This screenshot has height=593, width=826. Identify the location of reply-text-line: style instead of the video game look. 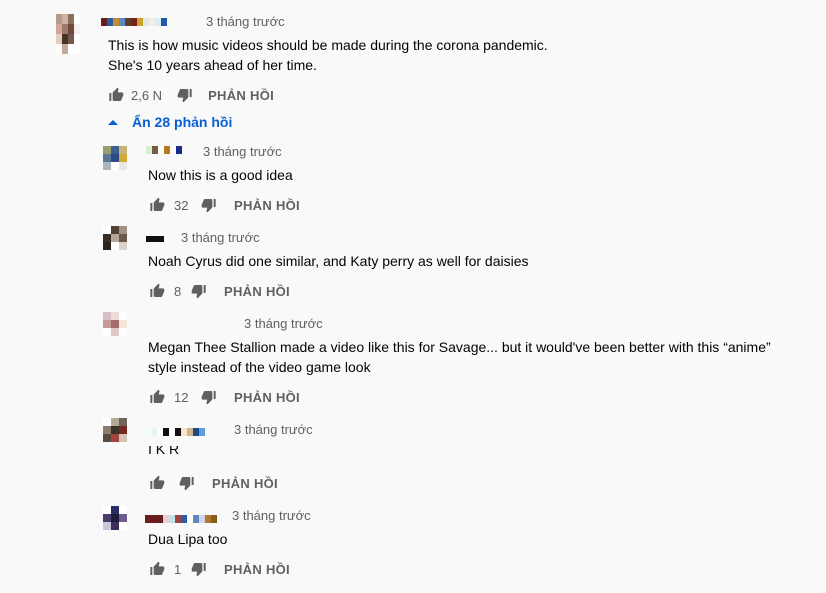
(259, 367).